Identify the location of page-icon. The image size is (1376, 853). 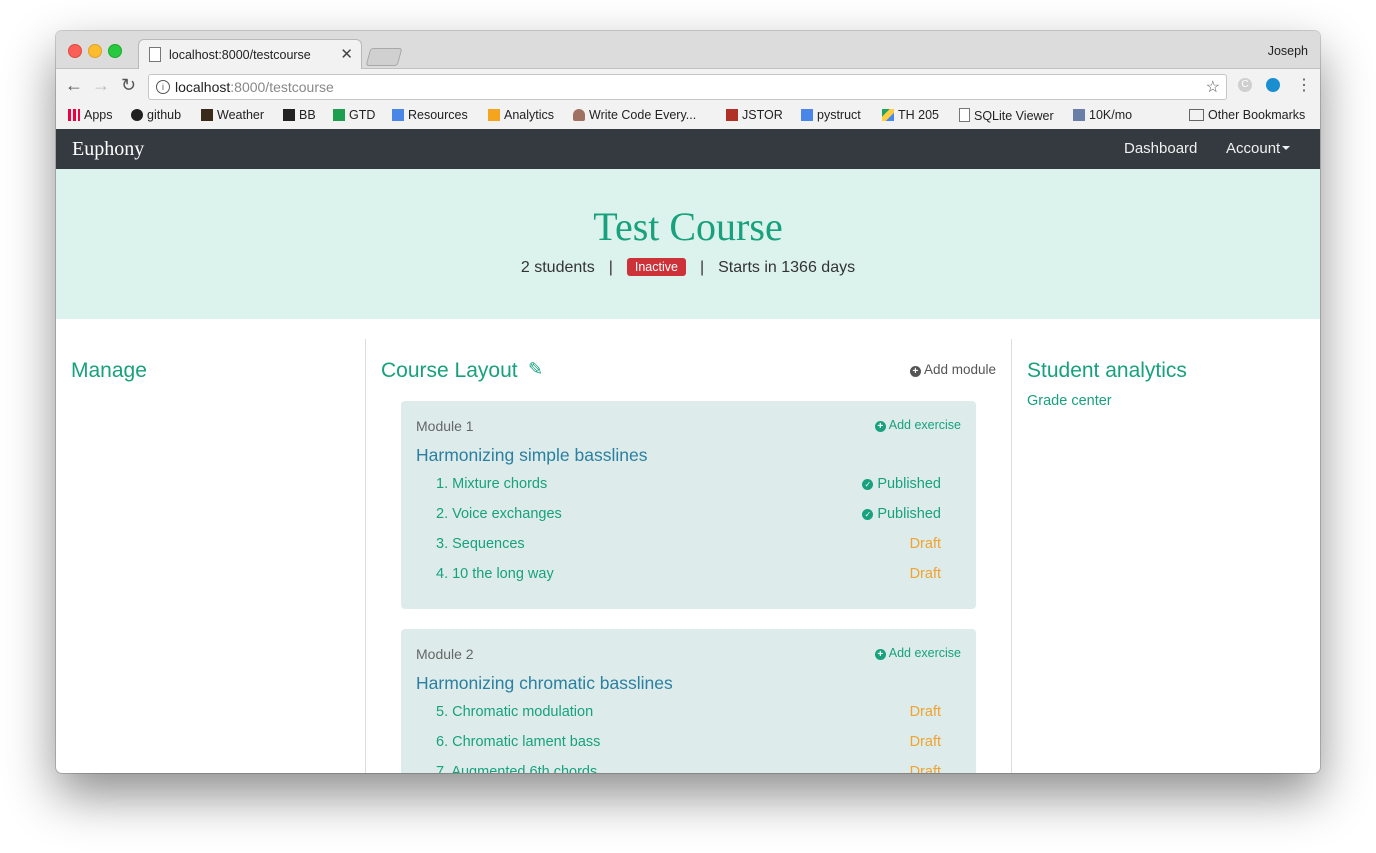
(964, 115).